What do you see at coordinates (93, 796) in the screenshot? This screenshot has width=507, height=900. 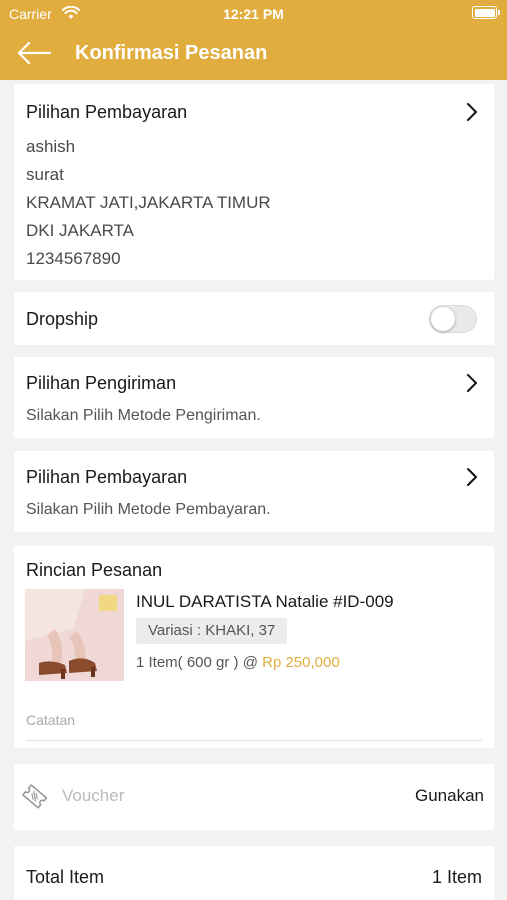 I see `voucher-input: Voucher` at bounding box center [93, 796].